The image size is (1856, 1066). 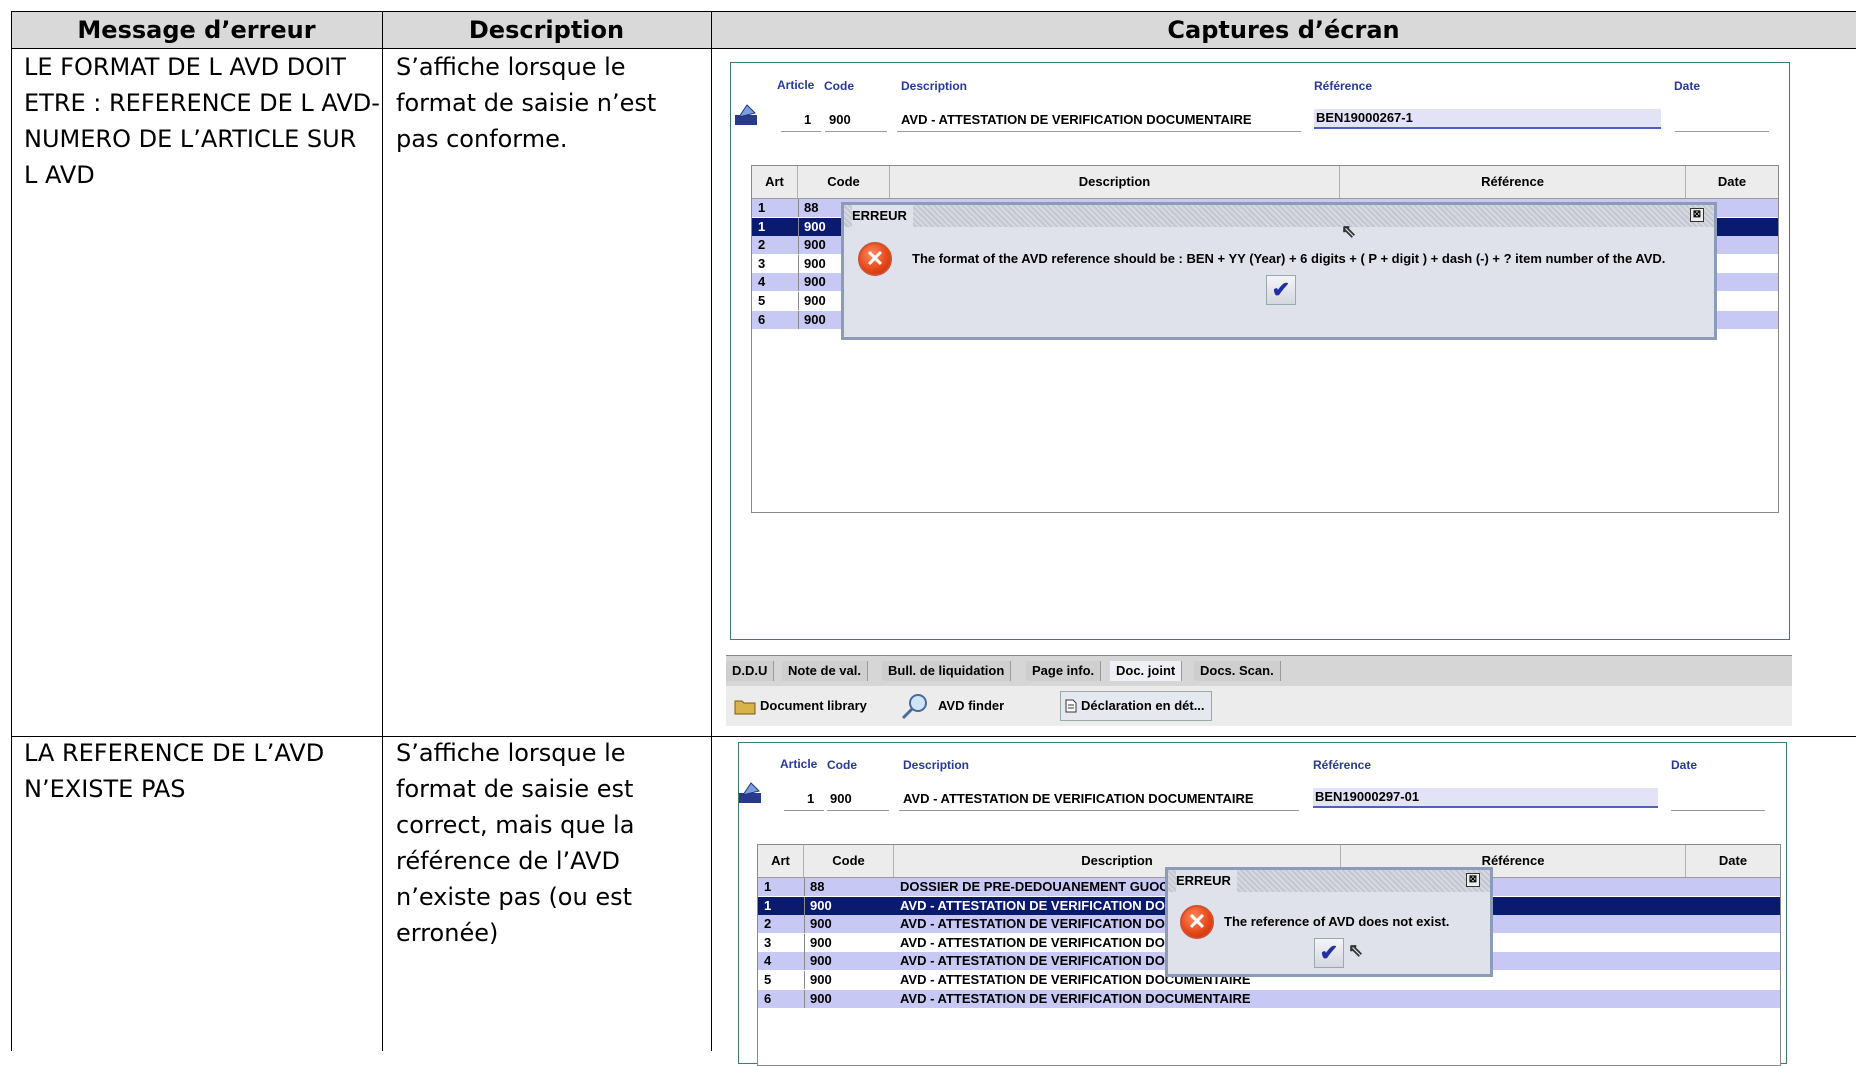 What do you see at coordinates (825, 671) in the screenshot?
I see `tab-note-de-val: Note de val.` at bounding box center [825, 671].